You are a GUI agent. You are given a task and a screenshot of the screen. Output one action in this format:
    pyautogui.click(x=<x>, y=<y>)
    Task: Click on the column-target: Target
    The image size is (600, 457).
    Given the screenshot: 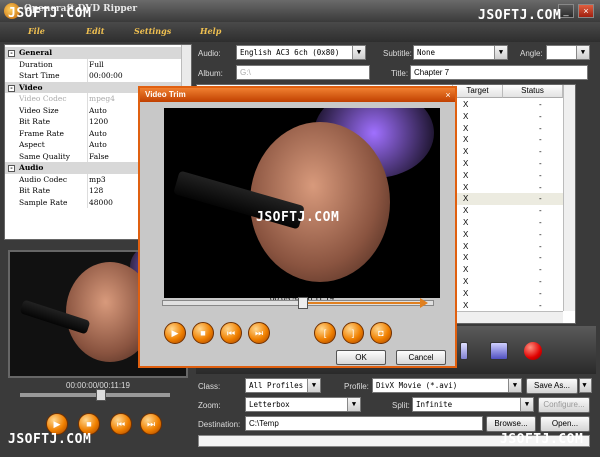 What is the action you would take?
    pyautogui.click(x=478, y=91)
    